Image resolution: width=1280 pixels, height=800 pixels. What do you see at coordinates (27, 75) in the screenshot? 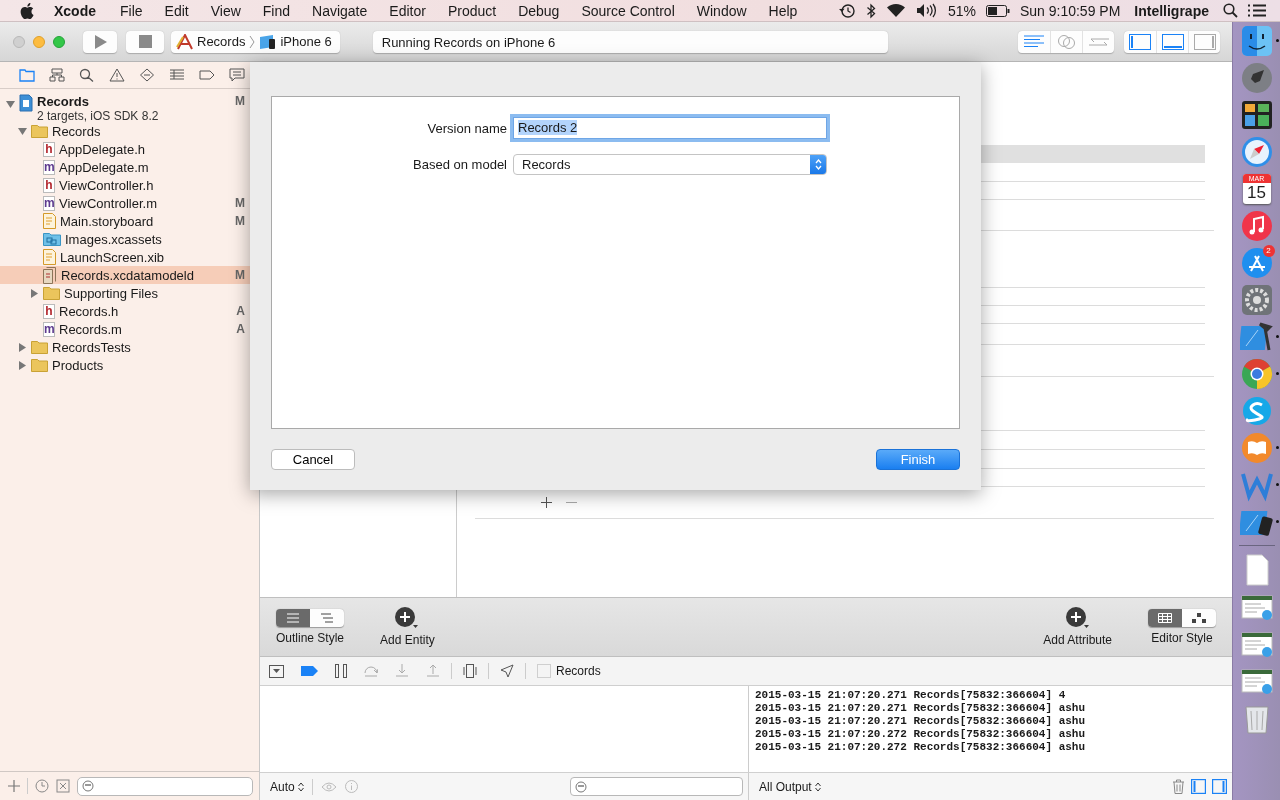
I see `tab-icon` at bounding box center [27, 75].